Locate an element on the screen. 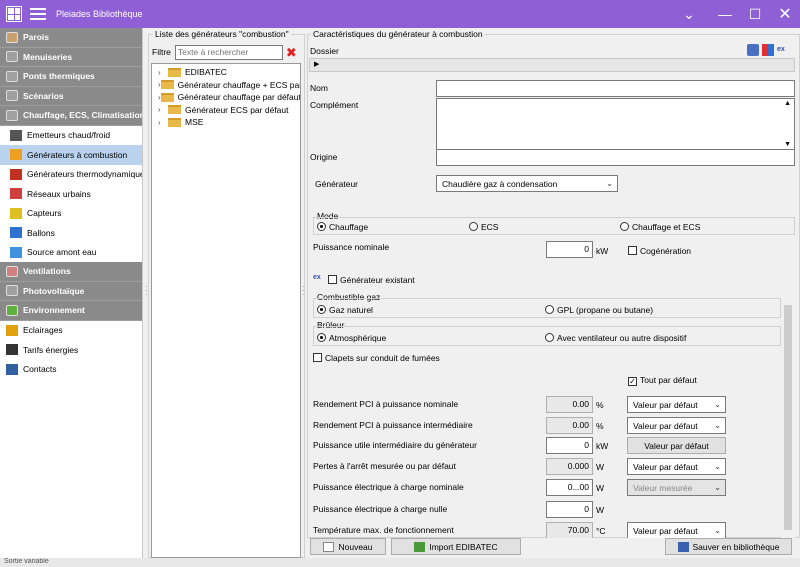  sidebar-item-17: Contacts is located at coordinates (71, 370).